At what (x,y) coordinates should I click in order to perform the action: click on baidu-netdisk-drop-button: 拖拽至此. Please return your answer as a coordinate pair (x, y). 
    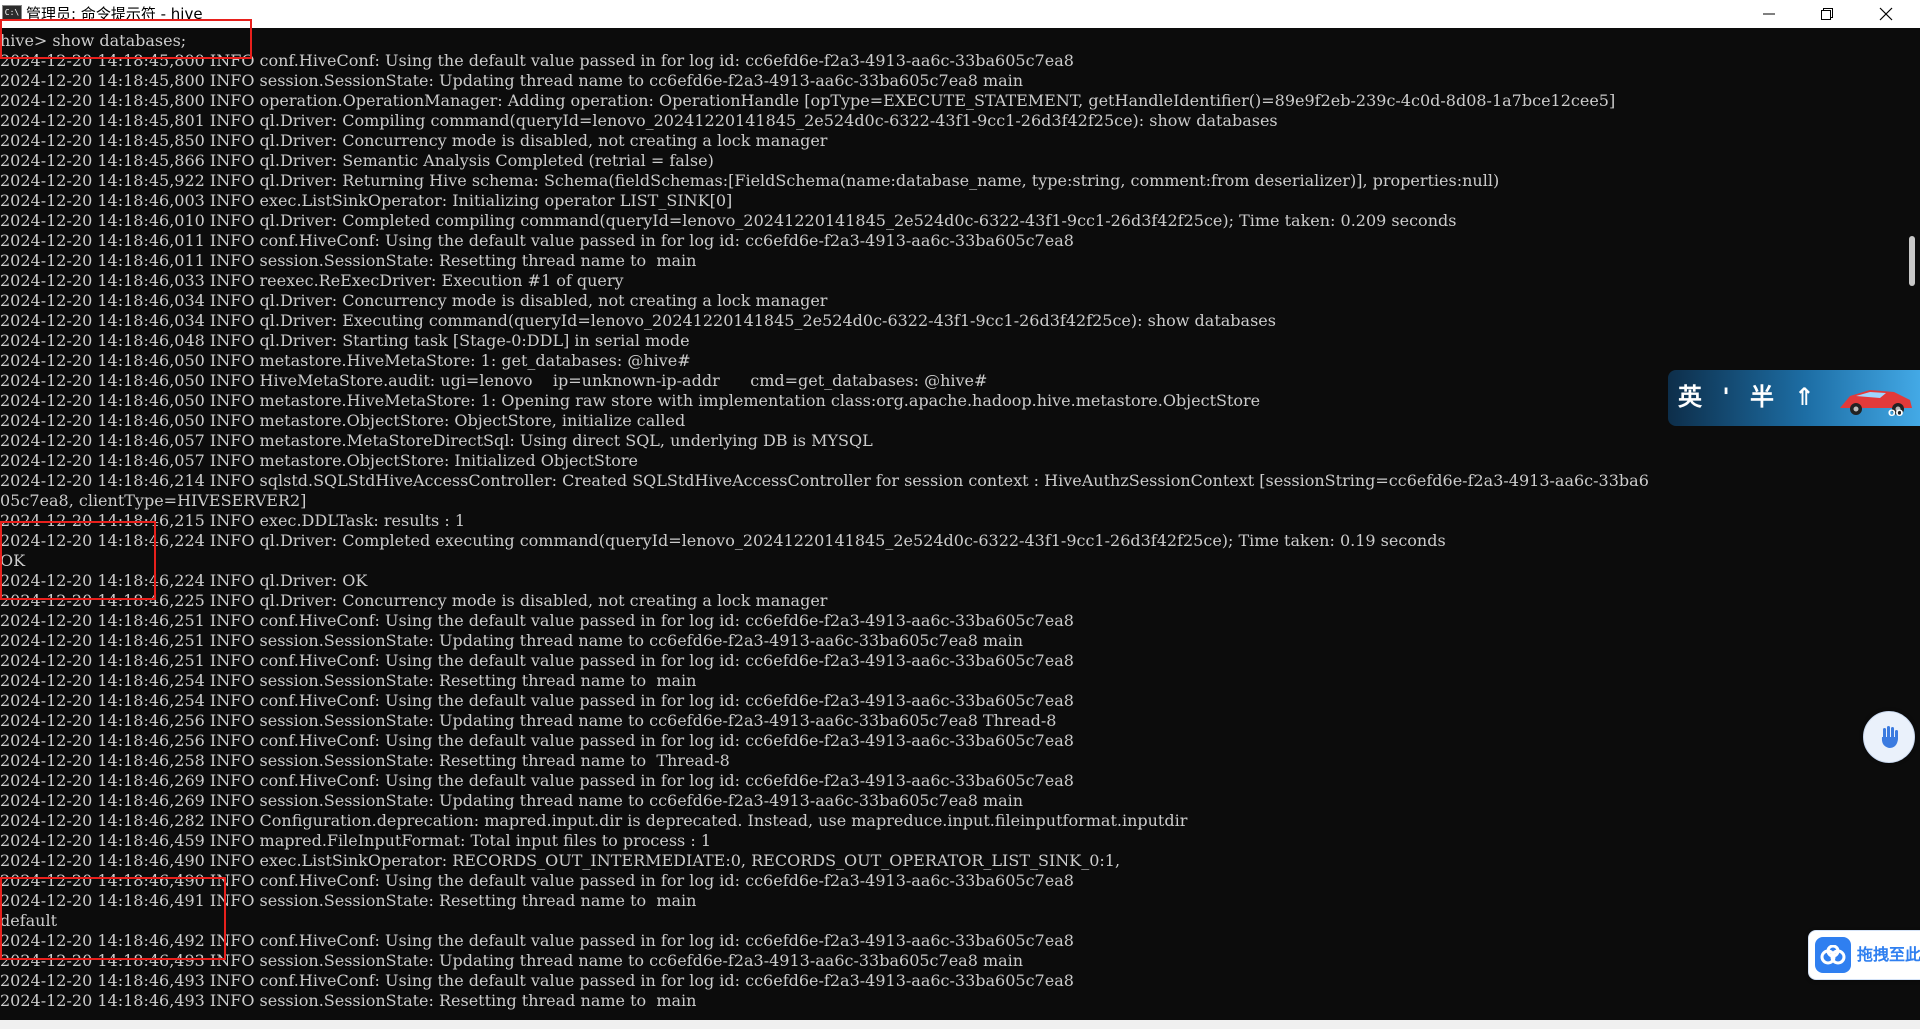
    Looking at the image, I should click on (1864, 955).